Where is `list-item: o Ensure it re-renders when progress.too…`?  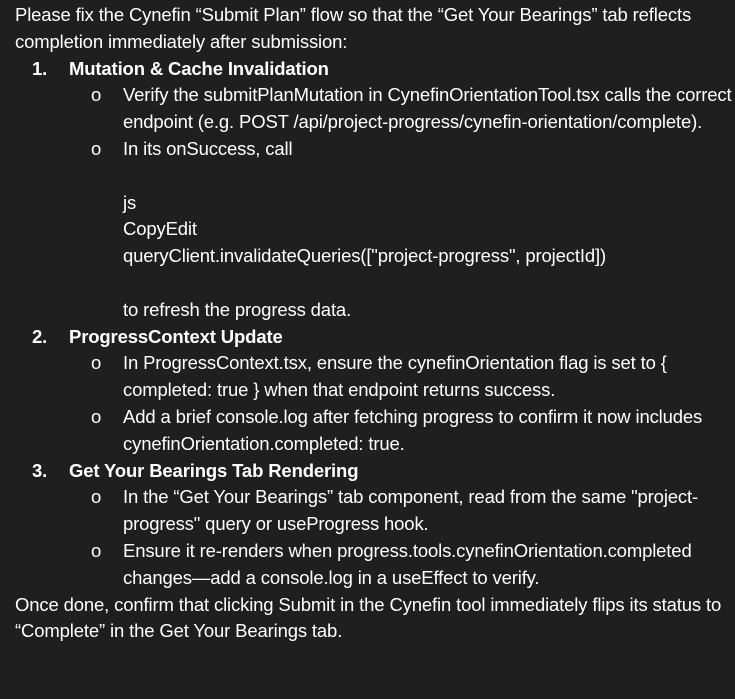 list-item: o Ensure it re-renders when progress.too… is located at coordinates (375, 565).